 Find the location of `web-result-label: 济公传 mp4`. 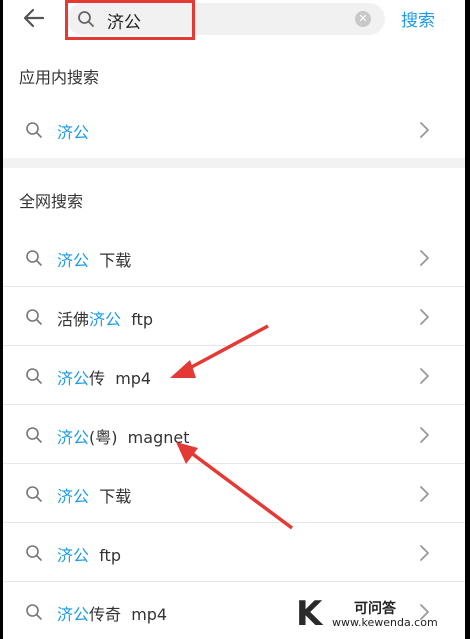

web-result-label: 济公传 mp4 is located at coordinates (104, 377).